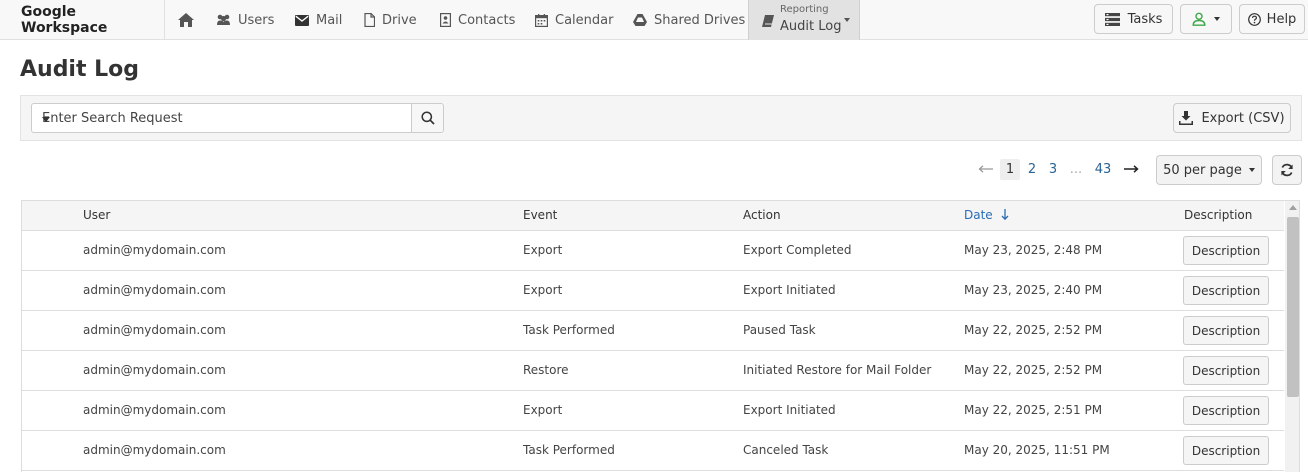  I want to click on page-2: 2, so click(1032, 169).